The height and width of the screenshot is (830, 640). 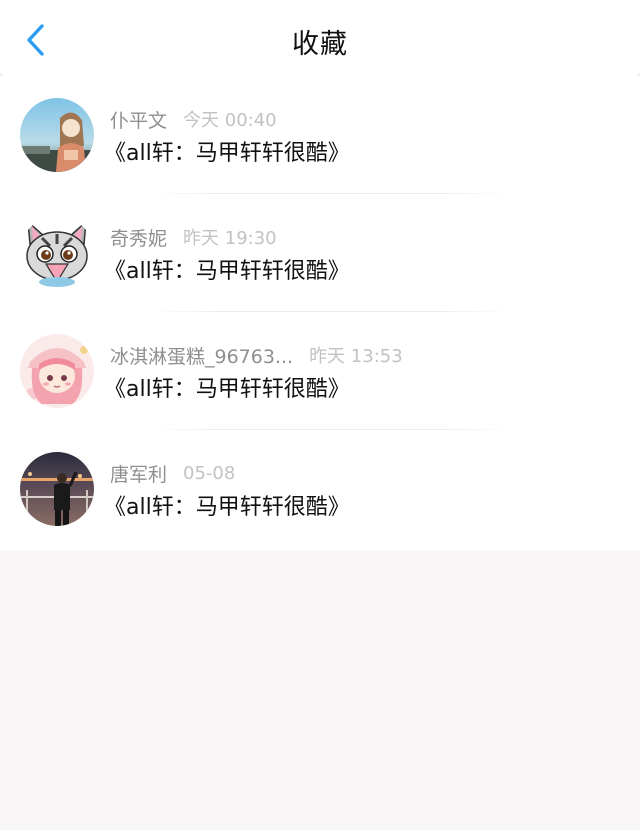 What do you see at coordinates (356, 356) in the screenshot?
I see `timestamp: 昨天 13:53` at bounding box center [356, 356].